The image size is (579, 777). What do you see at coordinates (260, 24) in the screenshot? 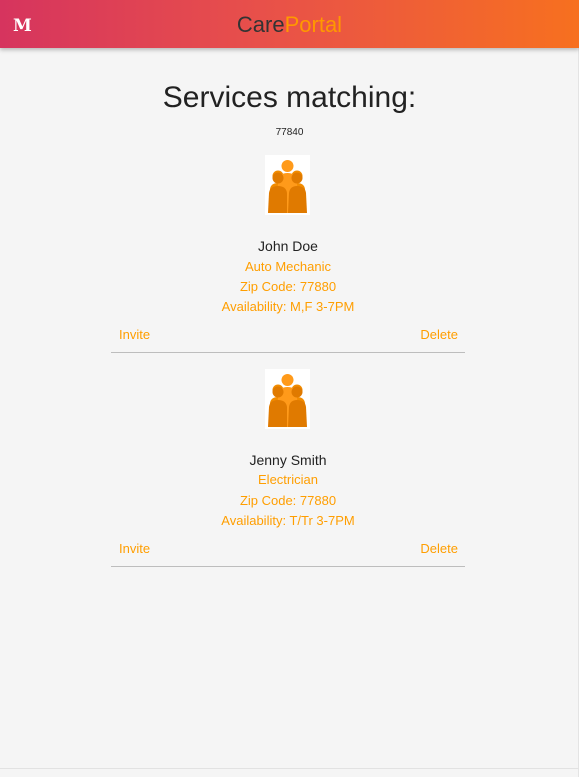
I see `brand-care-text: Care` at bounding box center [260, 24].